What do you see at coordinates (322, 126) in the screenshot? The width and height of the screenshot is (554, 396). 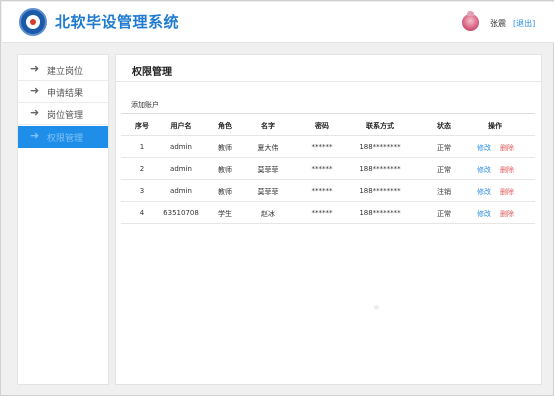 I see `column-header-password: 密码` at bounding box center [322, 126].